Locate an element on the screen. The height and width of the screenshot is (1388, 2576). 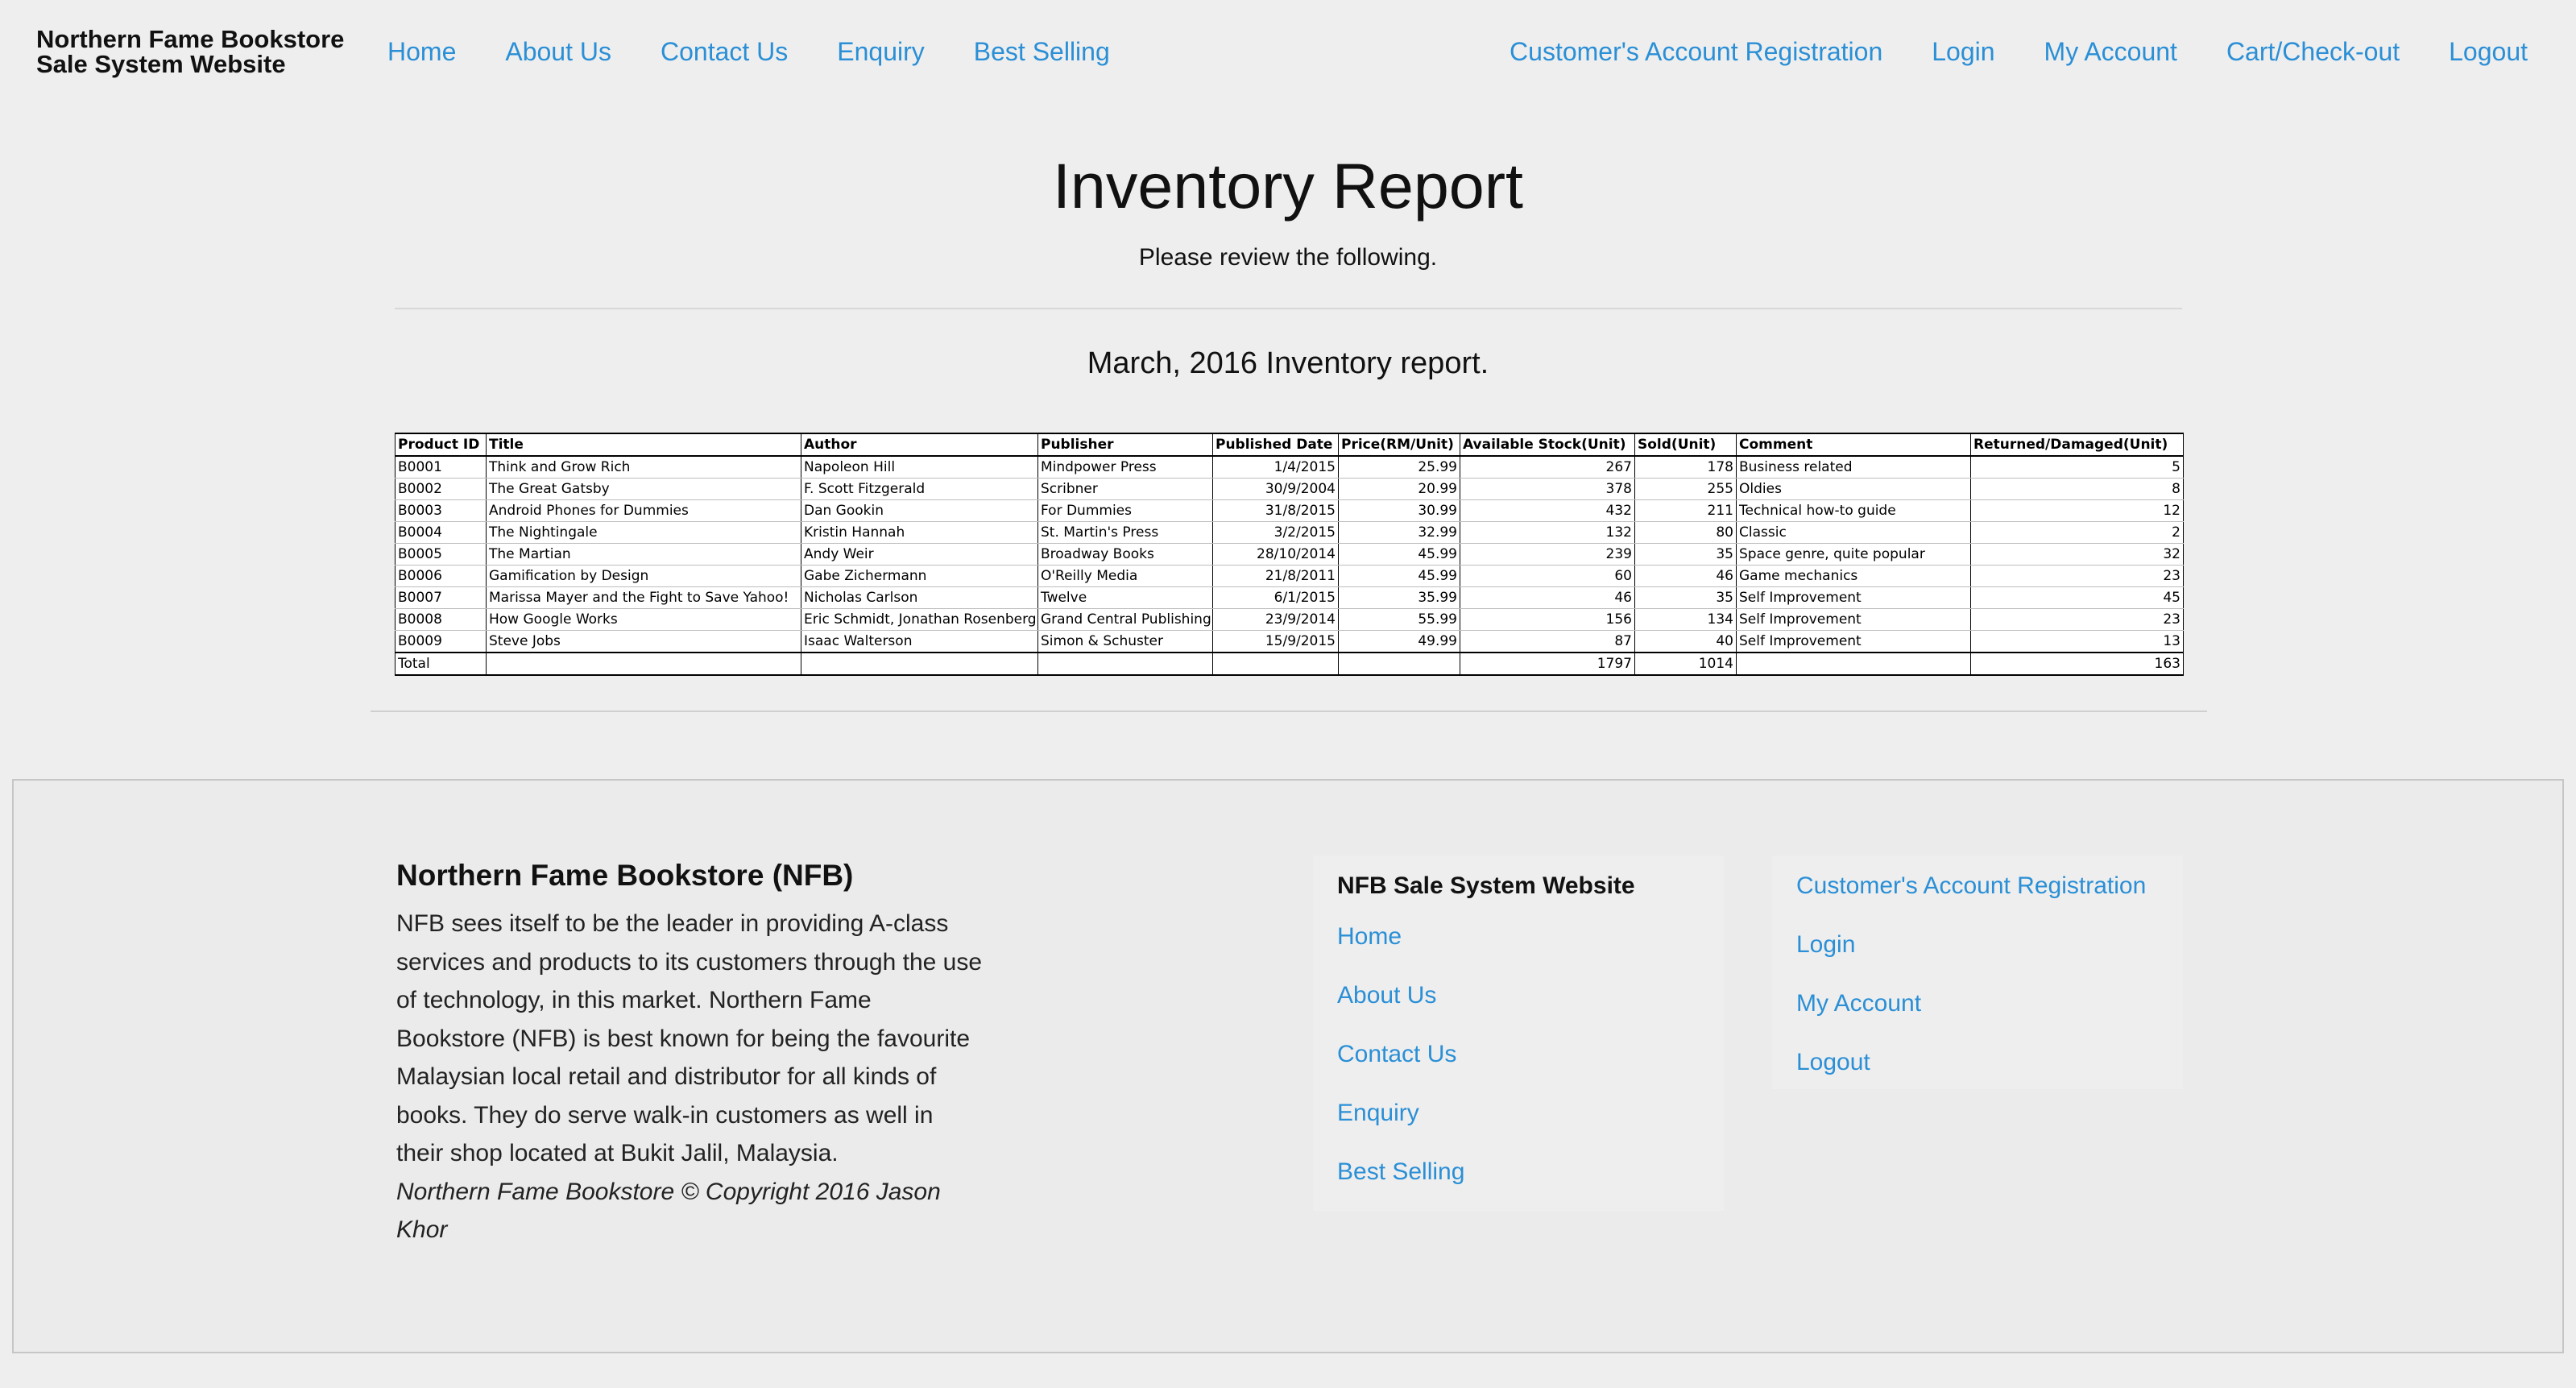
table-total-cell: Total is located at coordinates (441, 664).